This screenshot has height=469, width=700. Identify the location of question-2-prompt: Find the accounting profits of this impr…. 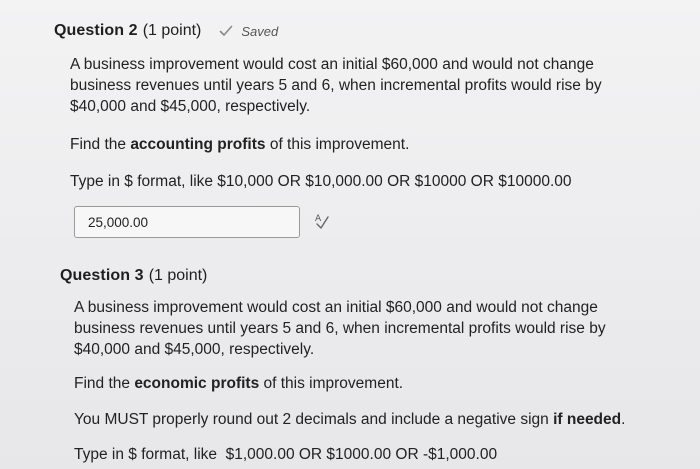
(239, 144).